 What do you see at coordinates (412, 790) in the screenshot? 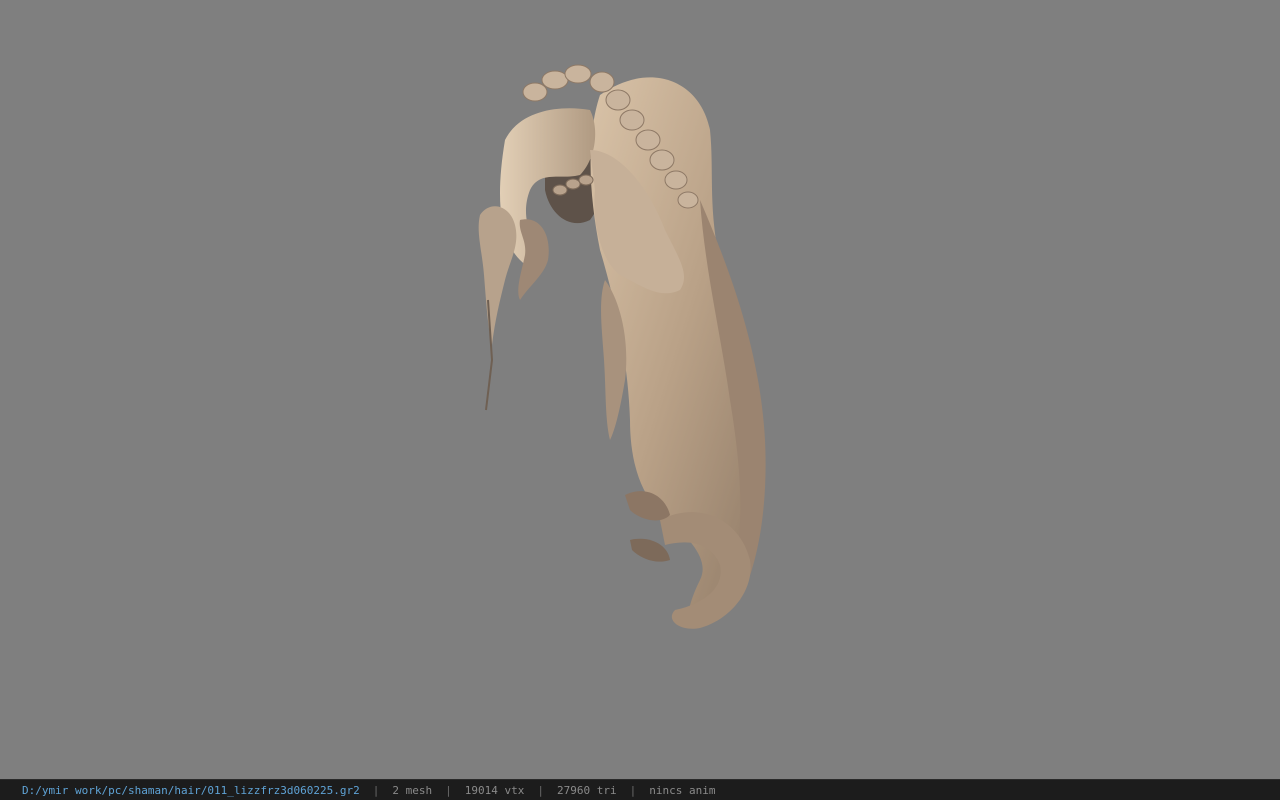
I see `mesh-count: 2 mesh` at bounding box center [412, 790].